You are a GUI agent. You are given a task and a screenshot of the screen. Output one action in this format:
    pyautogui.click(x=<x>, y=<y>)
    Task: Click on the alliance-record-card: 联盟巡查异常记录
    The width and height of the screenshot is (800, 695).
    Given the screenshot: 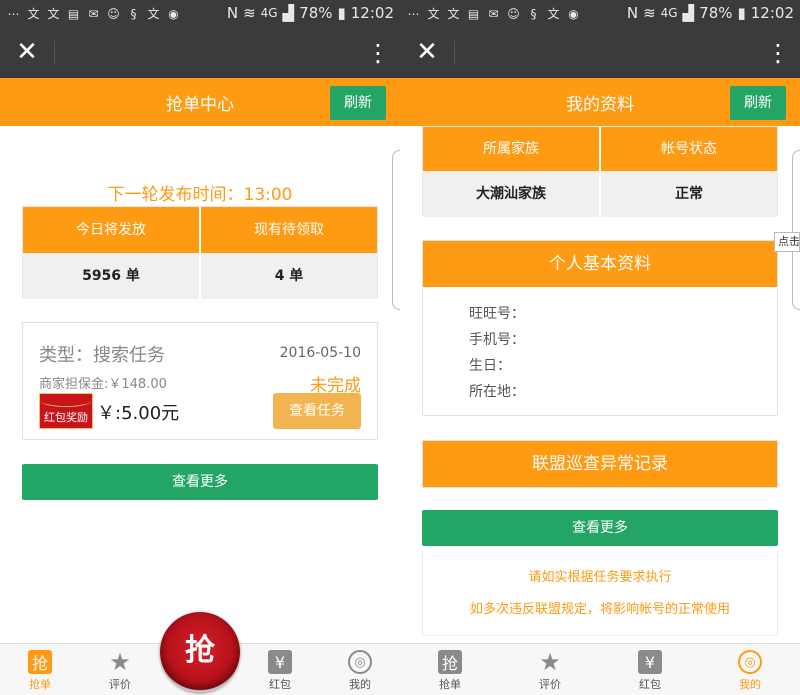 What is the action you would take?
    pyautogui.click(x=600, y=464)
    